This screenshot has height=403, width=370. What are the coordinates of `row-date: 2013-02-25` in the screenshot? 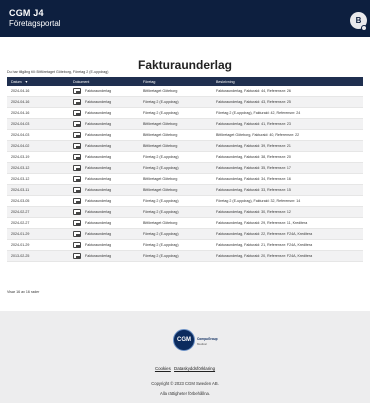 It's located at (20, 256).